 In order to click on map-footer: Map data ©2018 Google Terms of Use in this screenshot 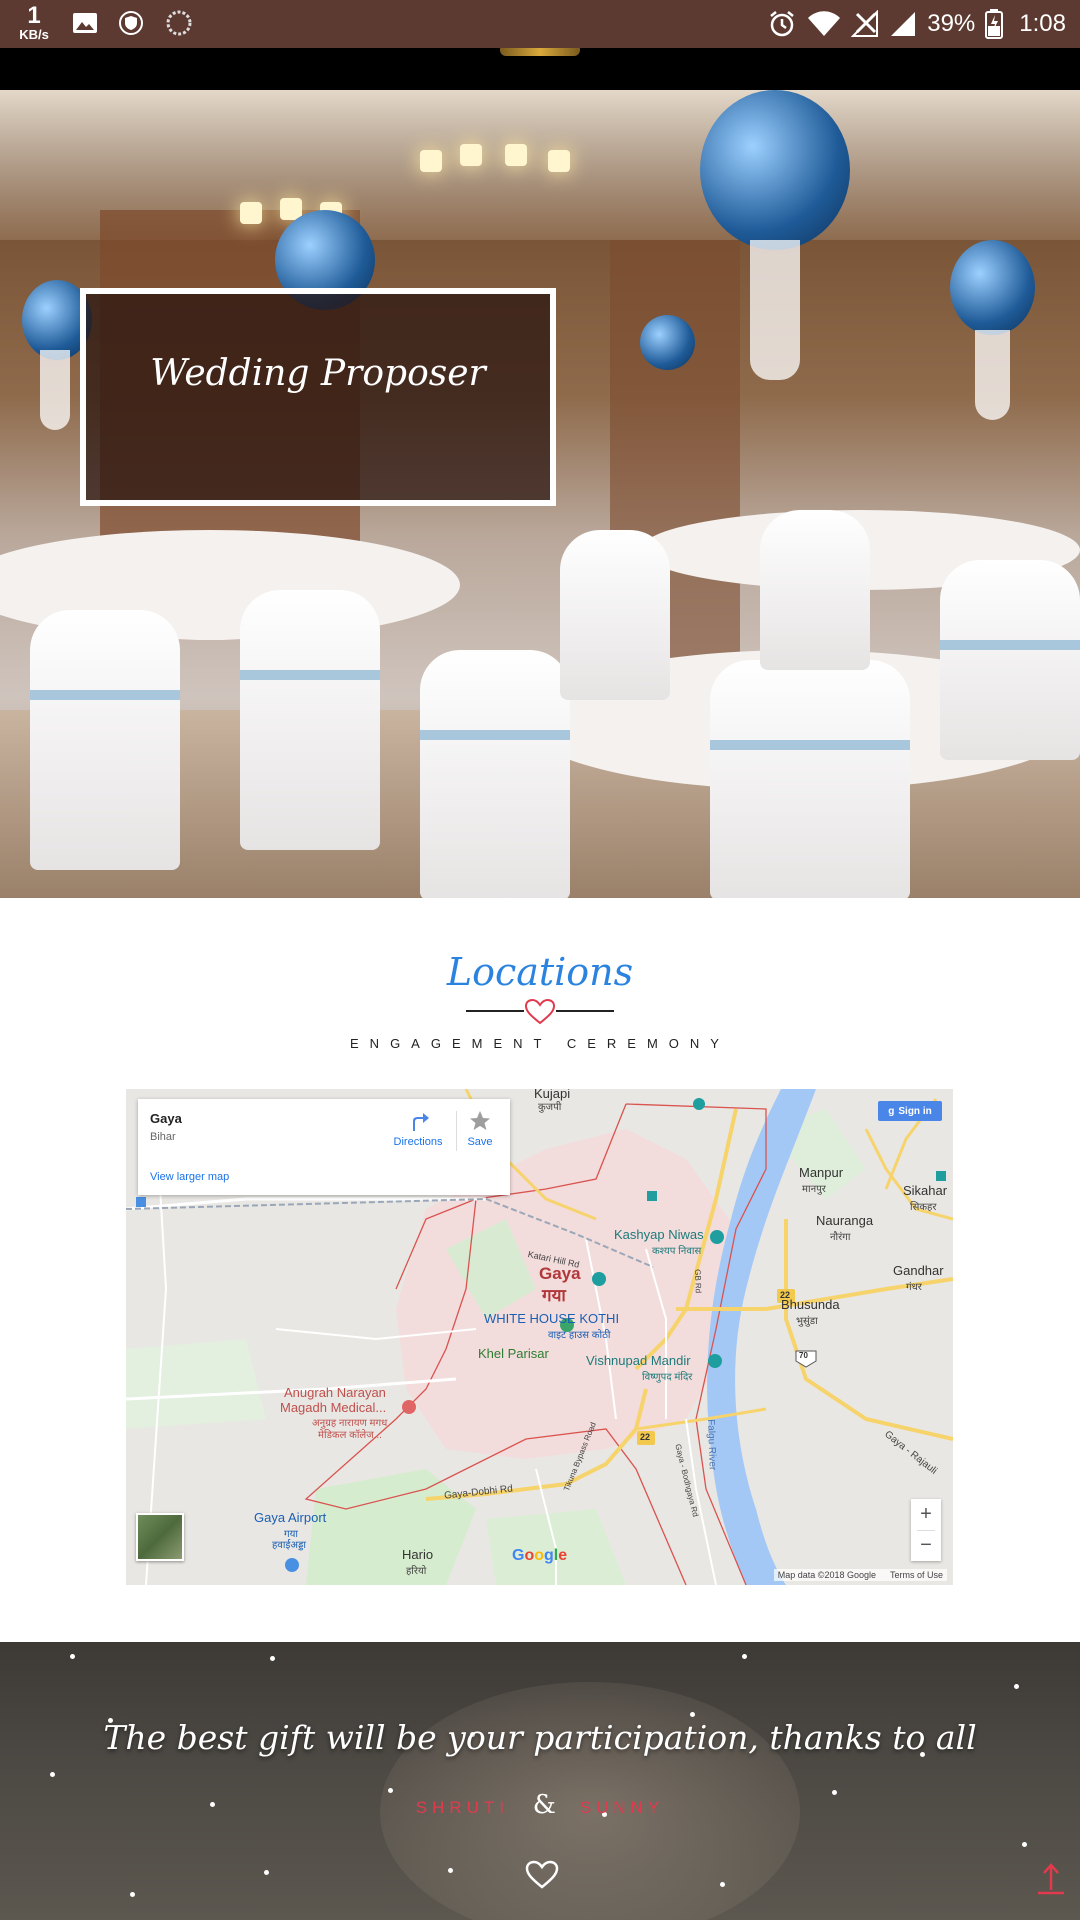, I will do `click(860, 1575)`.